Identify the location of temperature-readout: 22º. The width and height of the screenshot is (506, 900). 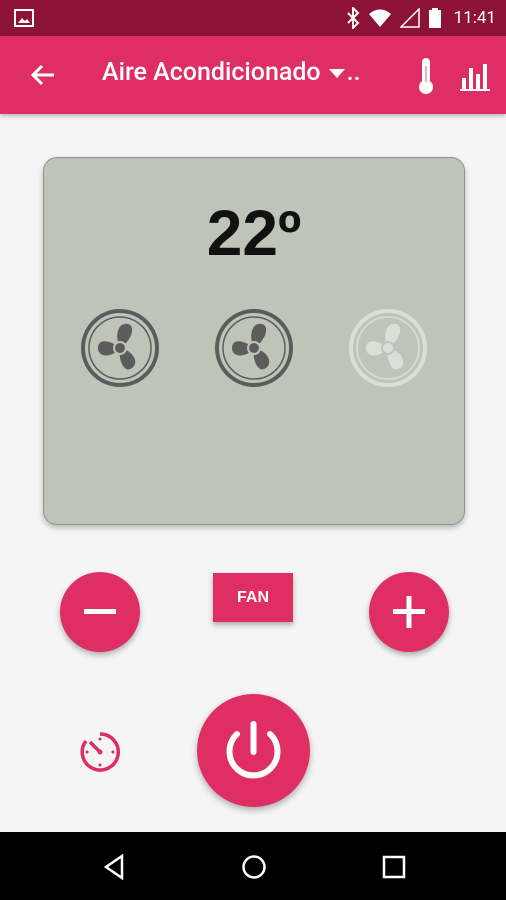
(254, 233).